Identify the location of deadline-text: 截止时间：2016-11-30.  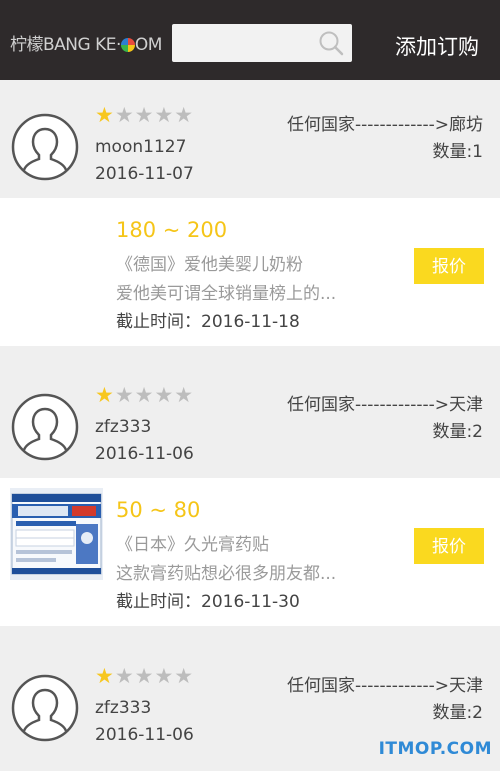
(208, 602).